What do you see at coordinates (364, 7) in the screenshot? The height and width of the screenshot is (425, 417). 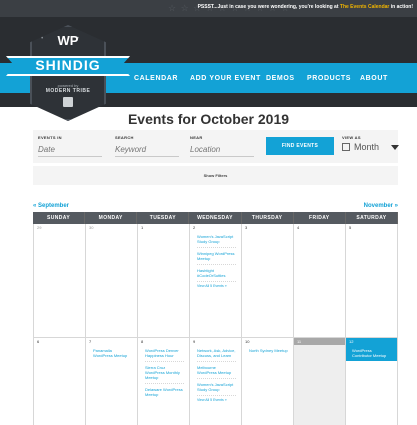 I see `promo-link: The Events Calendar` at bounding box center [364, 7].